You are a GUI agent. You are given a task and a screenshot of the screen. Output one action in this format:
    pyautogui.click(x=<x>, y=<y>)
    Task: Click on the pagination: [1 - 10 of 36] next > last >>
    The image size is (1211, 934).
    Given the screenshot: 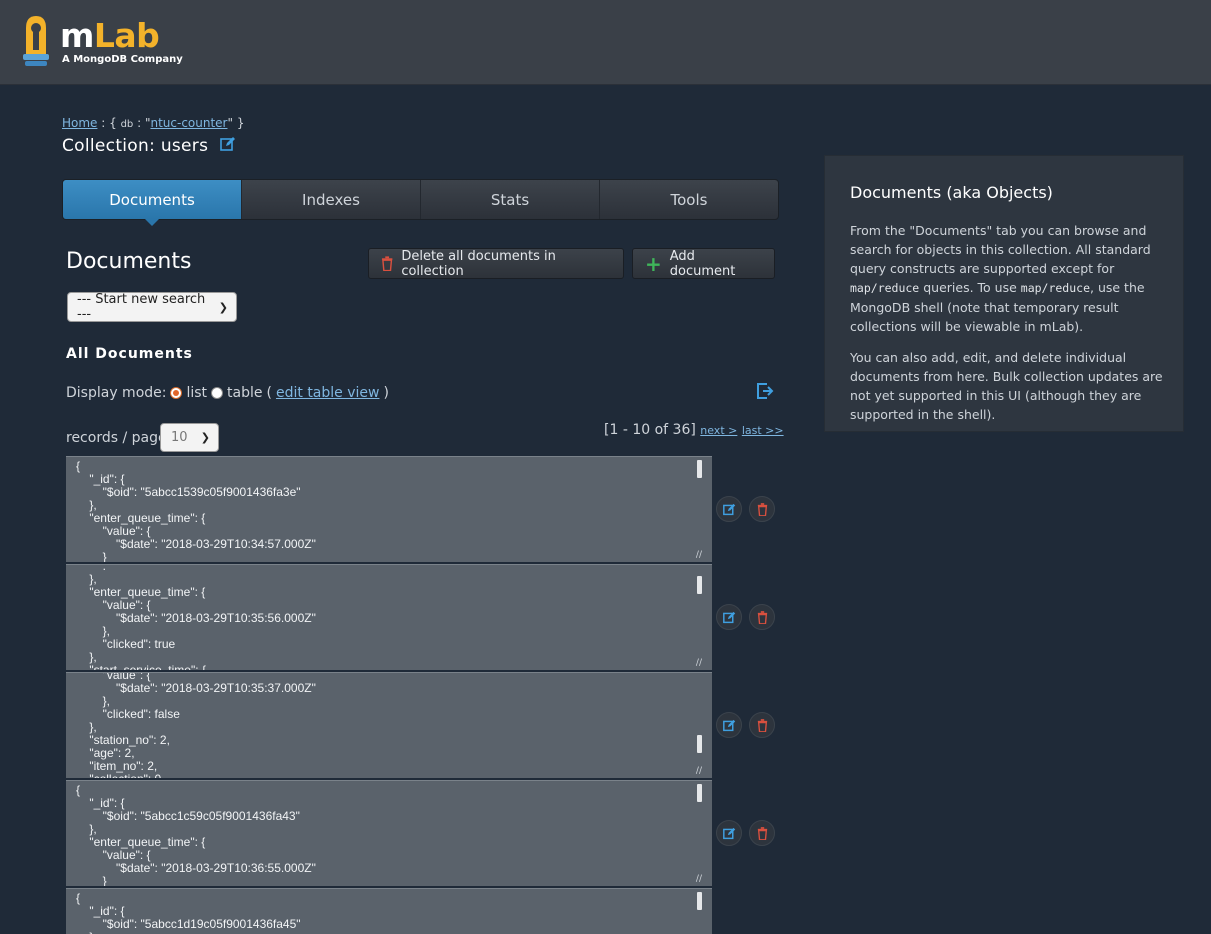 What is the action you would take?
    pyautogui.click(x=694, y=430)
    